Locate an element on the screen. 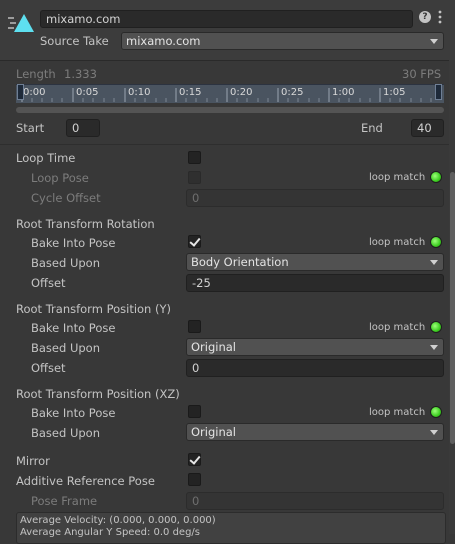 This screenshot has width=455, height=544. loop-time-checkbox is located at coordinates (194, 157).